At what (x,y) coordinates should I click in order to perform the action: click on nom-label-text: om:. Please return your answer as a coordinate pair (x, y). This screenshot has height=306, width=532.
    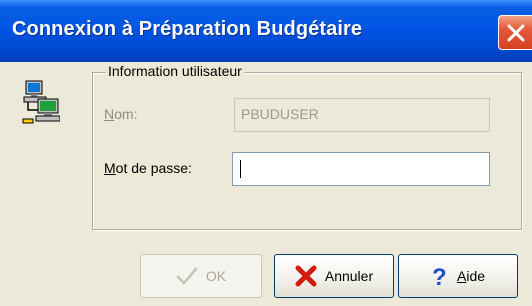
    Looking at the image, I should click on (126, 114).